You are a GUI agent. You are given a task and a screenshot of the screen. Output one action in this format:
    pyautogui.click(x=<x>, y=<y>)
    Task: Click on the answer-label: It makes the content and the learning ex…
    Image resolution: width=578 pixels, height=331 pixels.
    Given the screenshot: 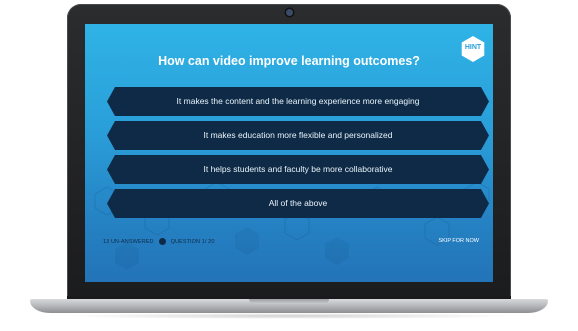 What is the action you would take?
    pyautogui.click(x=298, y=101)
    